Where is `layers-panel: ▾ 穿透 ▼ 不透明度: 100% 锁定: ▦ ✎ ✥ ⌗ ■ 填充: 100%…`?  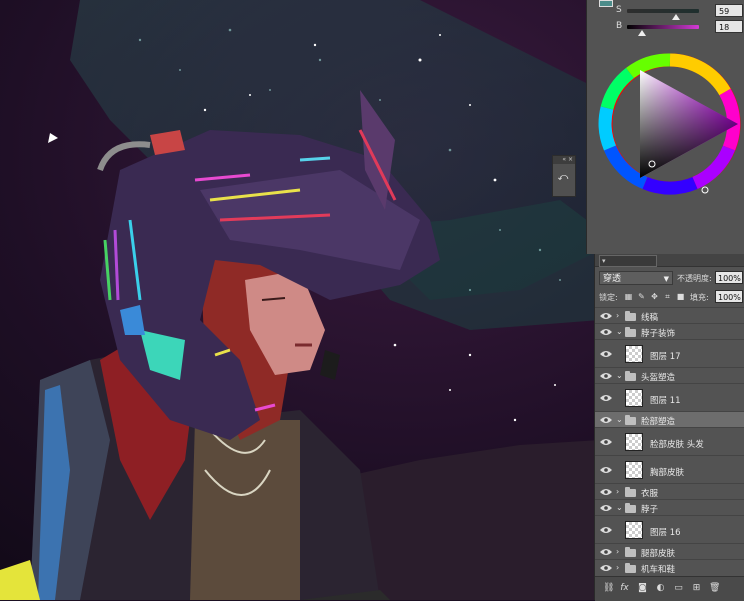
layers-panel: ▾ 穿透 ▼ 不透明度: 100% 锁定: ▦ ✎ ✥ ⌗ ■ 填充: 100%… is located at coordinates (669, 427).